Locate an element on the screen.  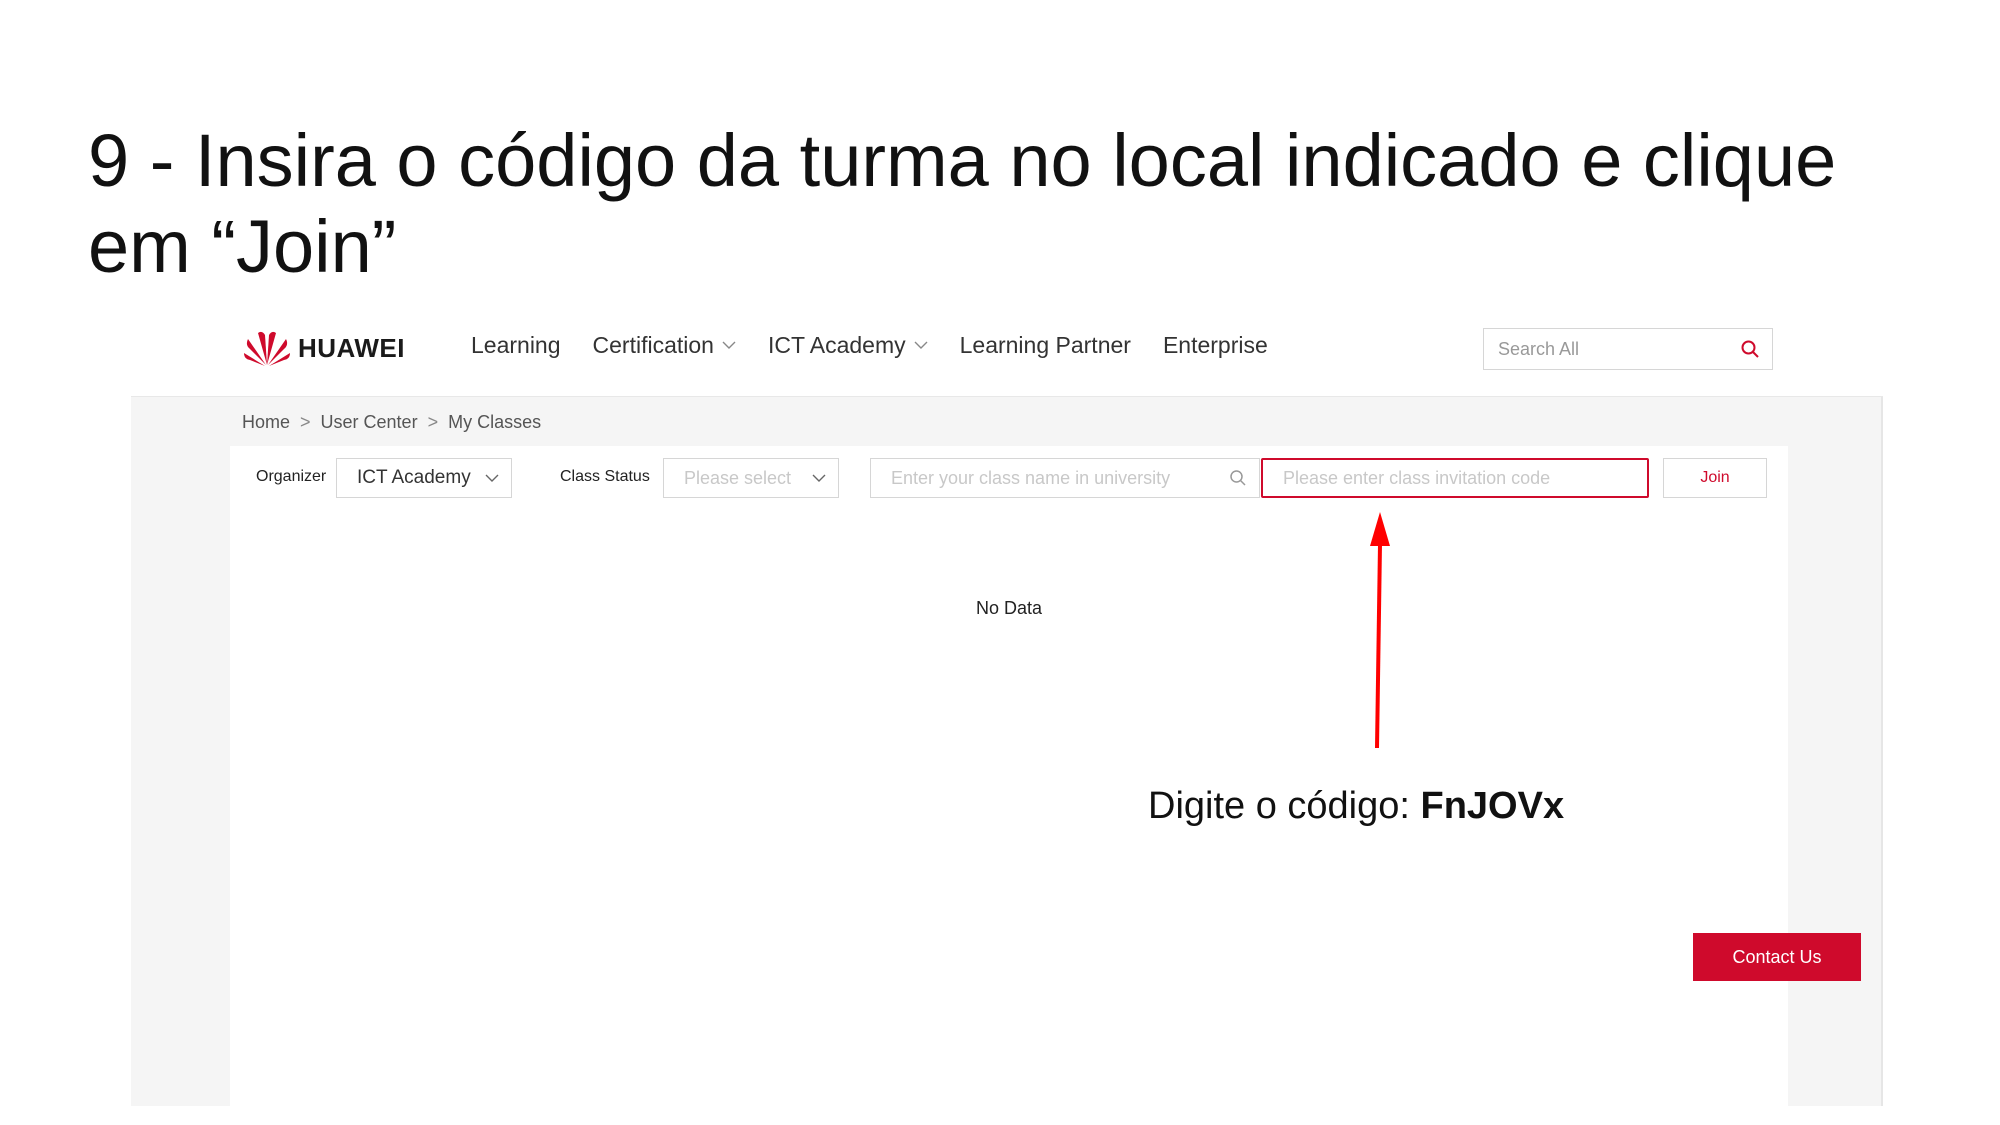
contact-us-button: Contact Us is located at coordinates (1777, 957).